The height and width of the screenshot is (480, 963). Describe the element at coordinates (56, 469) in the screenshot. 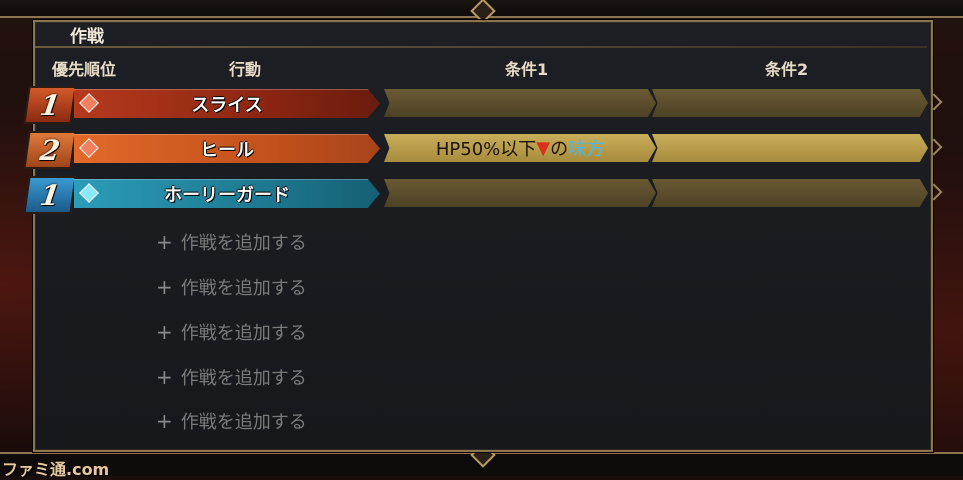

I see `watermark-logo: ファミ通.com` at that location.